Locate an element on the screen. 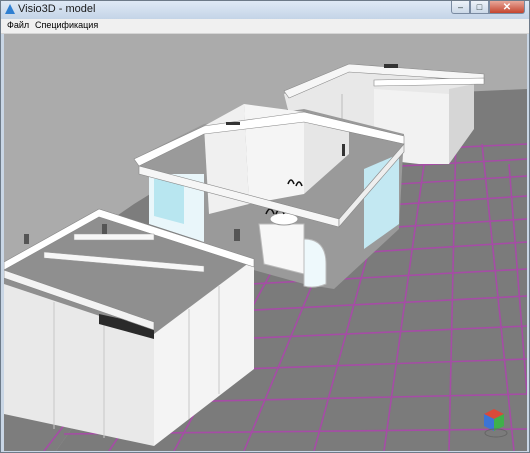 Image resolution: width=530 pixels, height=453 pixels. window-title: Visio3D - model is located at coordinates (57, 9).